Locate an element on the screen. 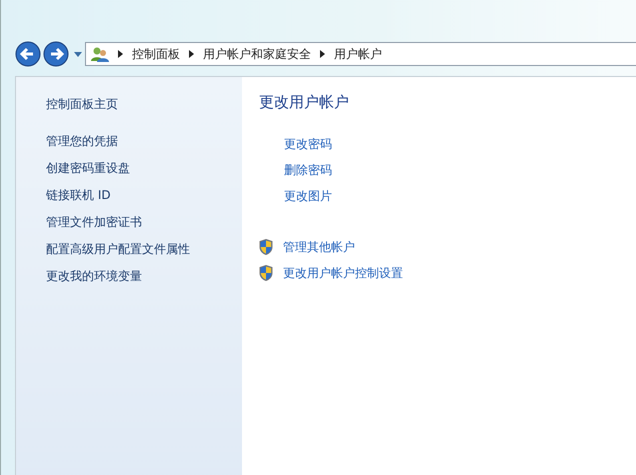 The width and height of the screenshot is (636, 475). task-link: 删除密码 is located at coordinates (308, 170).